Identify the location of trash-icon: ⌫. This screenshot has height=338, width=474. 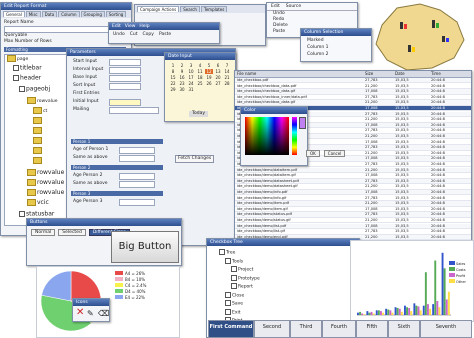
(103, 314).